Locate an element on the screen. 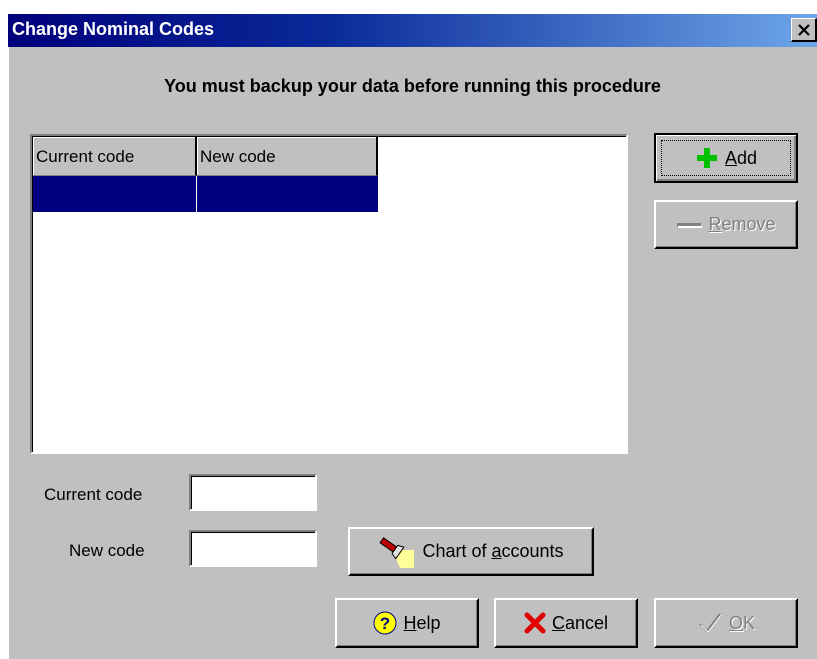 This screenshot has width=817, height=659. chart-of-accounts-label: Chart of accounts is located at coordinates (493, 551).